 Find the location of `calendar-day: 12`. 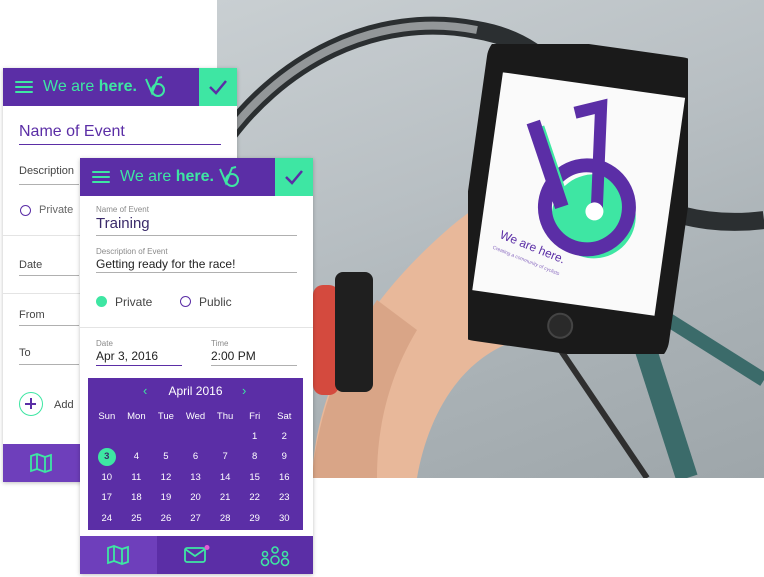

calendar-day: 12 is located at coordinates (166, 477).